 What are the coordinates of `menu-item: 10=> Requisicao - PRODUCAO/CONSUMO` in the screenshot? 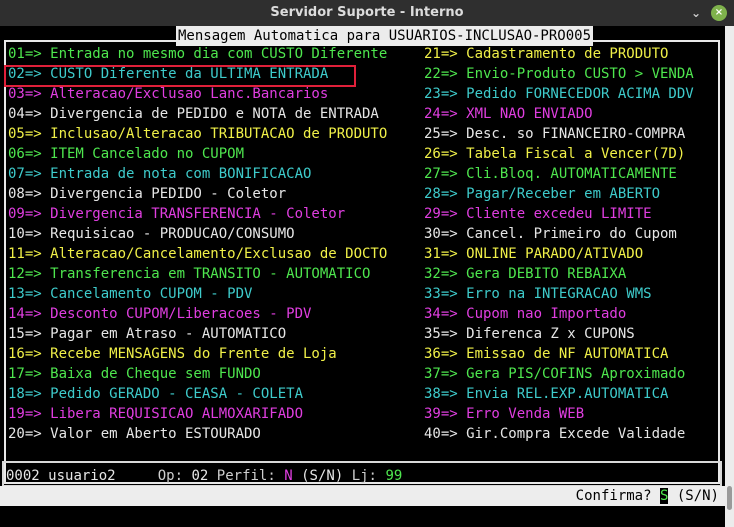 It's located at (151, 234).